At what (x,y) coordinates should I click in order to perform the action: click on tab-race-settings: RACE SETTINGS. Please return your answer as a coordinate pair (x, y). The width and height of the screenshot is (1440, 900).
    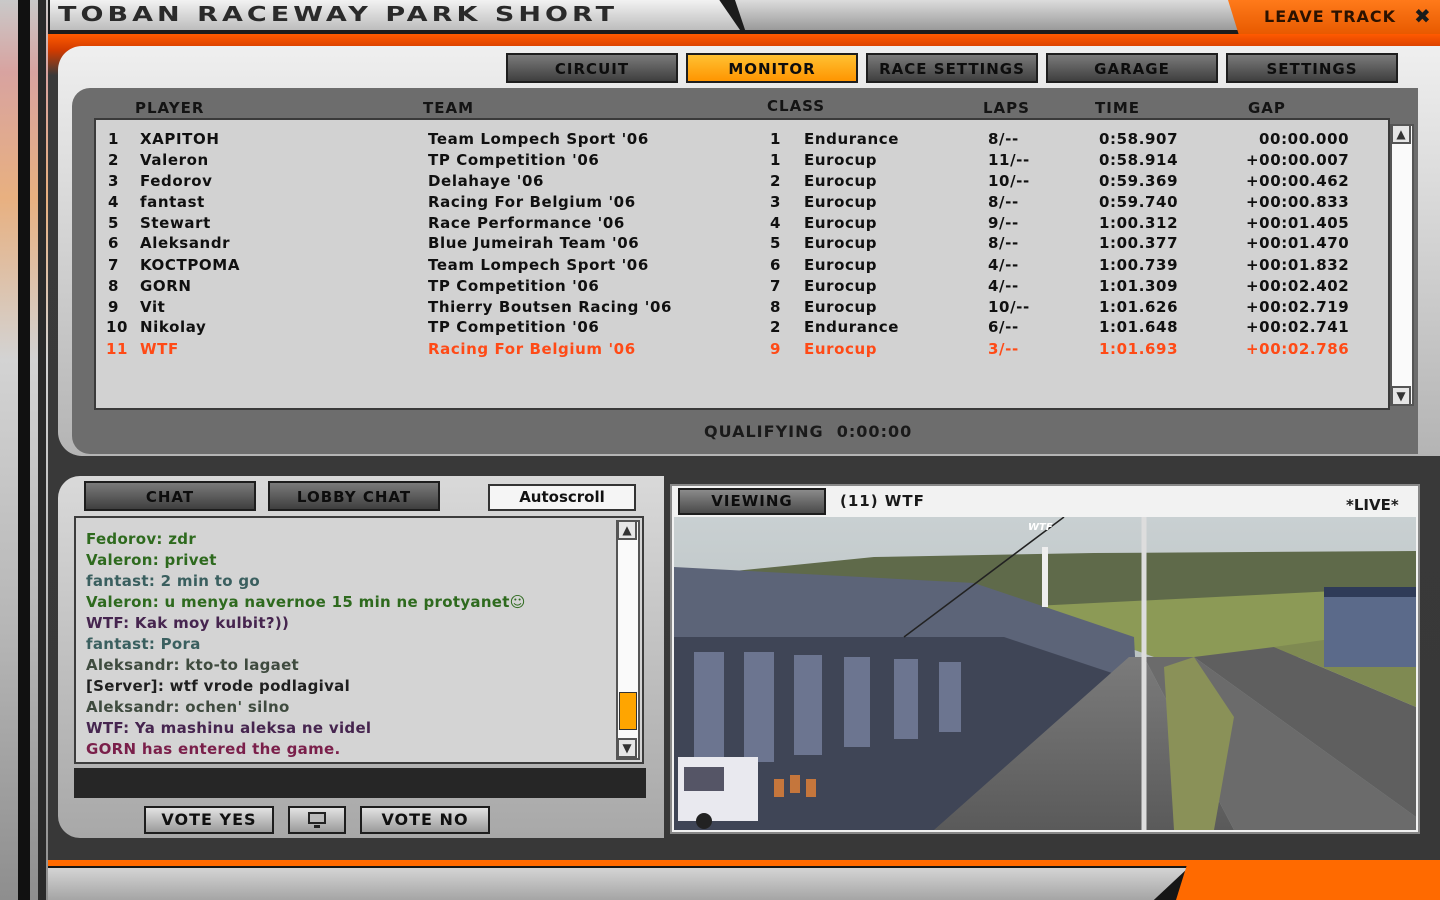
    Looking at the image, I should click on (952, 68).